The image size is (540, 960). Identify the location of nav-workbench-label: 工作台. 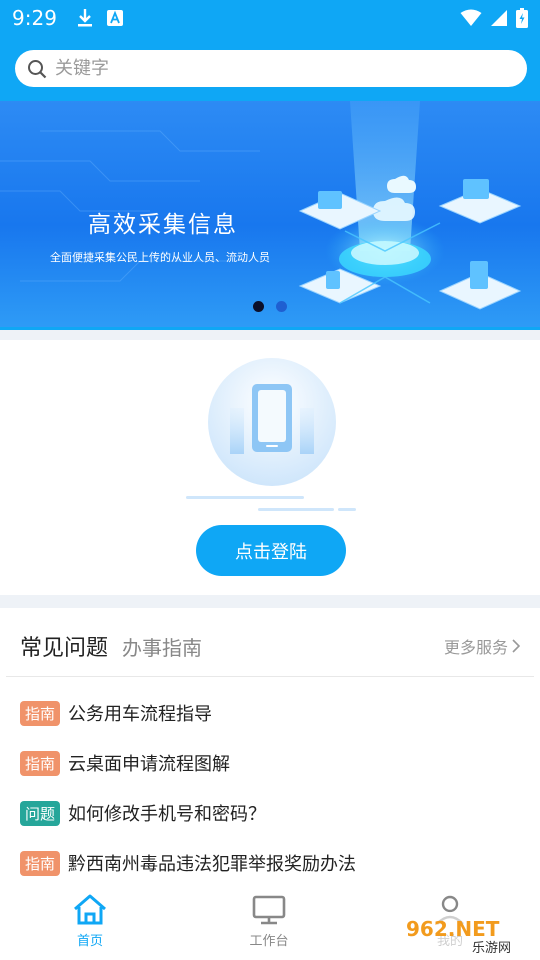
(269, 941).